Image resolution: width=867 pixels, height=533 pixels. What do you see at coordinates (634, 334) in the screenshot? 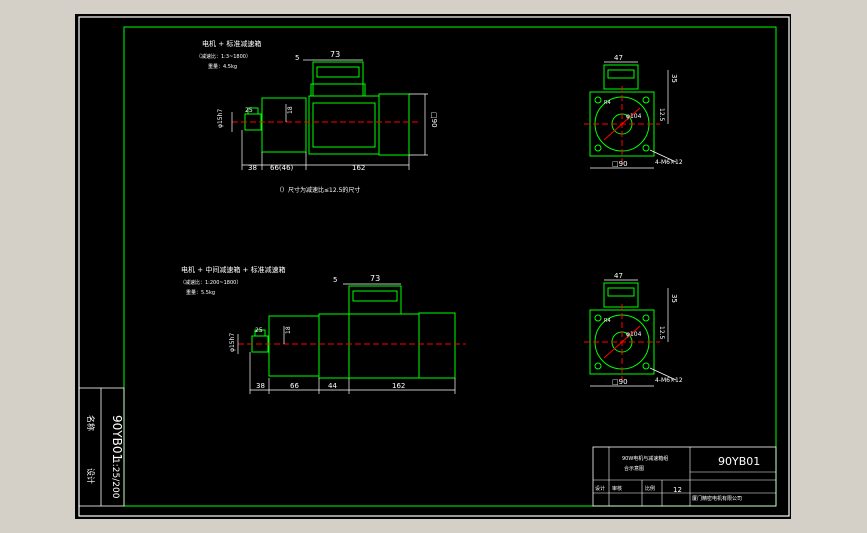
I see `side2-dim-104: φ104` at bounding box center [634, 334].